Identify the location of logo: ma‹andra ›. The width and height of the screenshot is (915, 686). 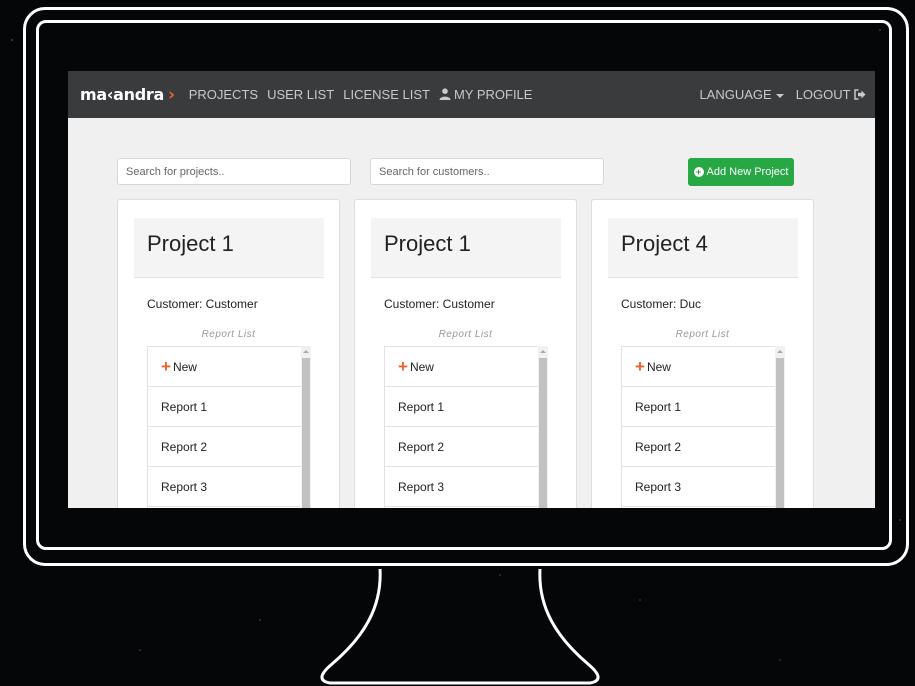
(127, 95).